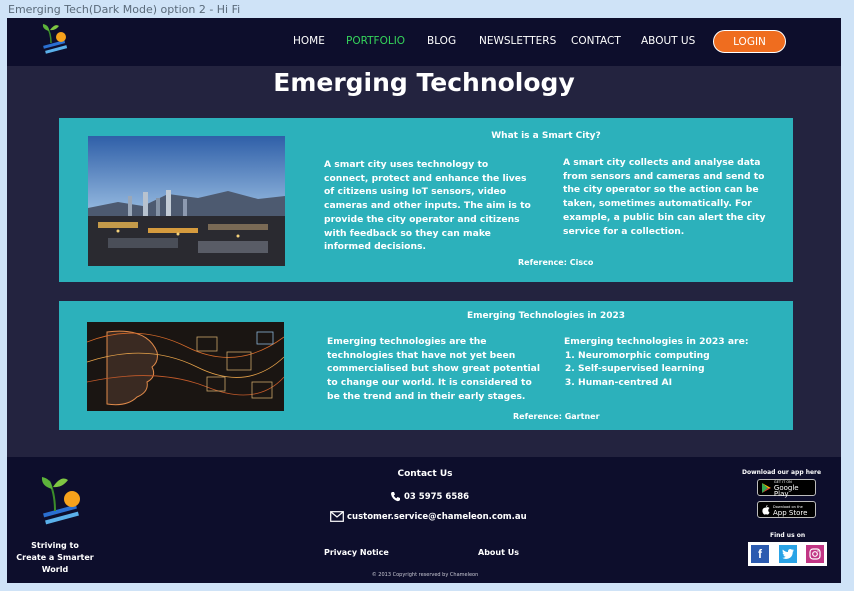  I want to click on mail-icon, so click(337, 516).